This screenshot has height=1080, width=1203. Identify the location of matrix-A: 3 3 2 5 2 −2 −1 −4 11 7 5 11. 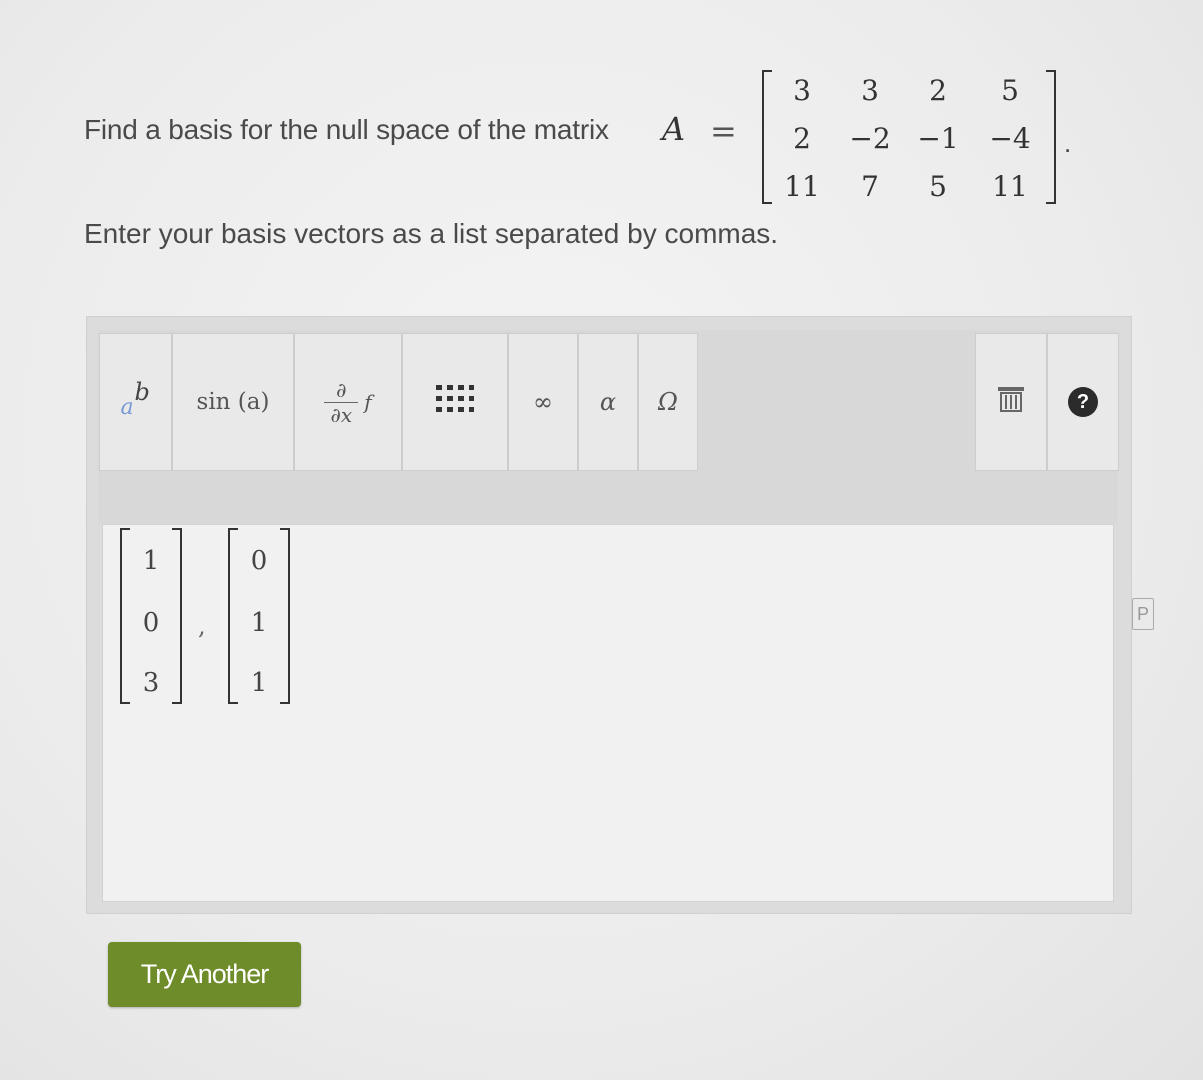
(909, 137).